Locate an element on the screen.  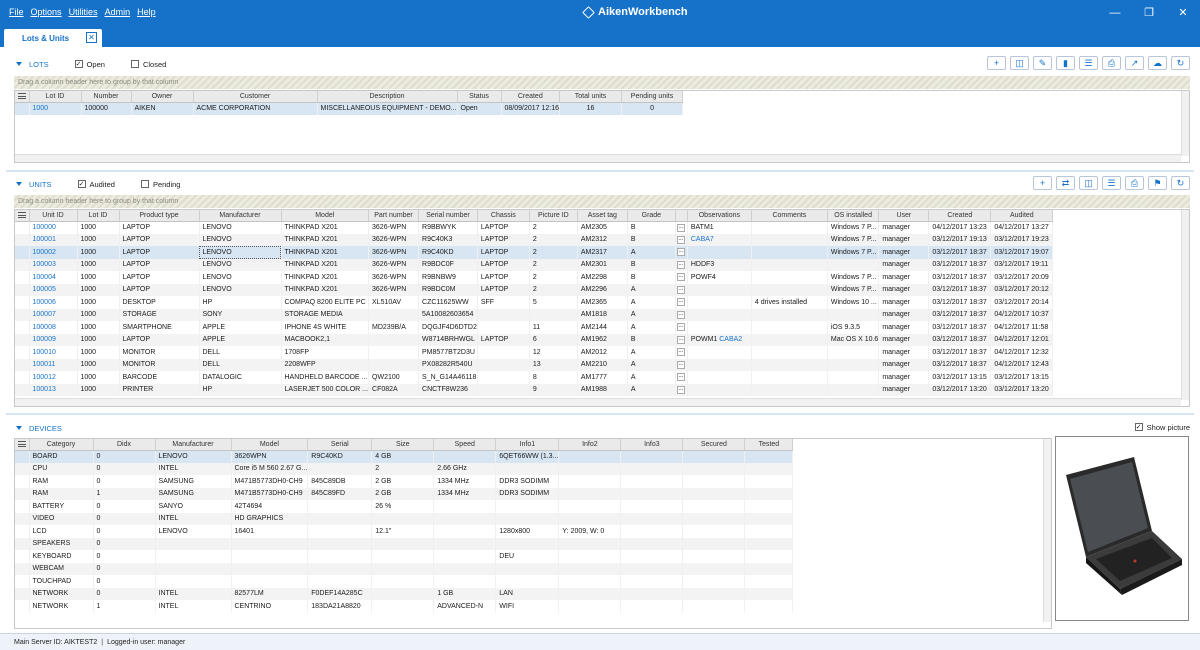
lots-open-filter: ✓ Open is located at coordinates (89, 64).